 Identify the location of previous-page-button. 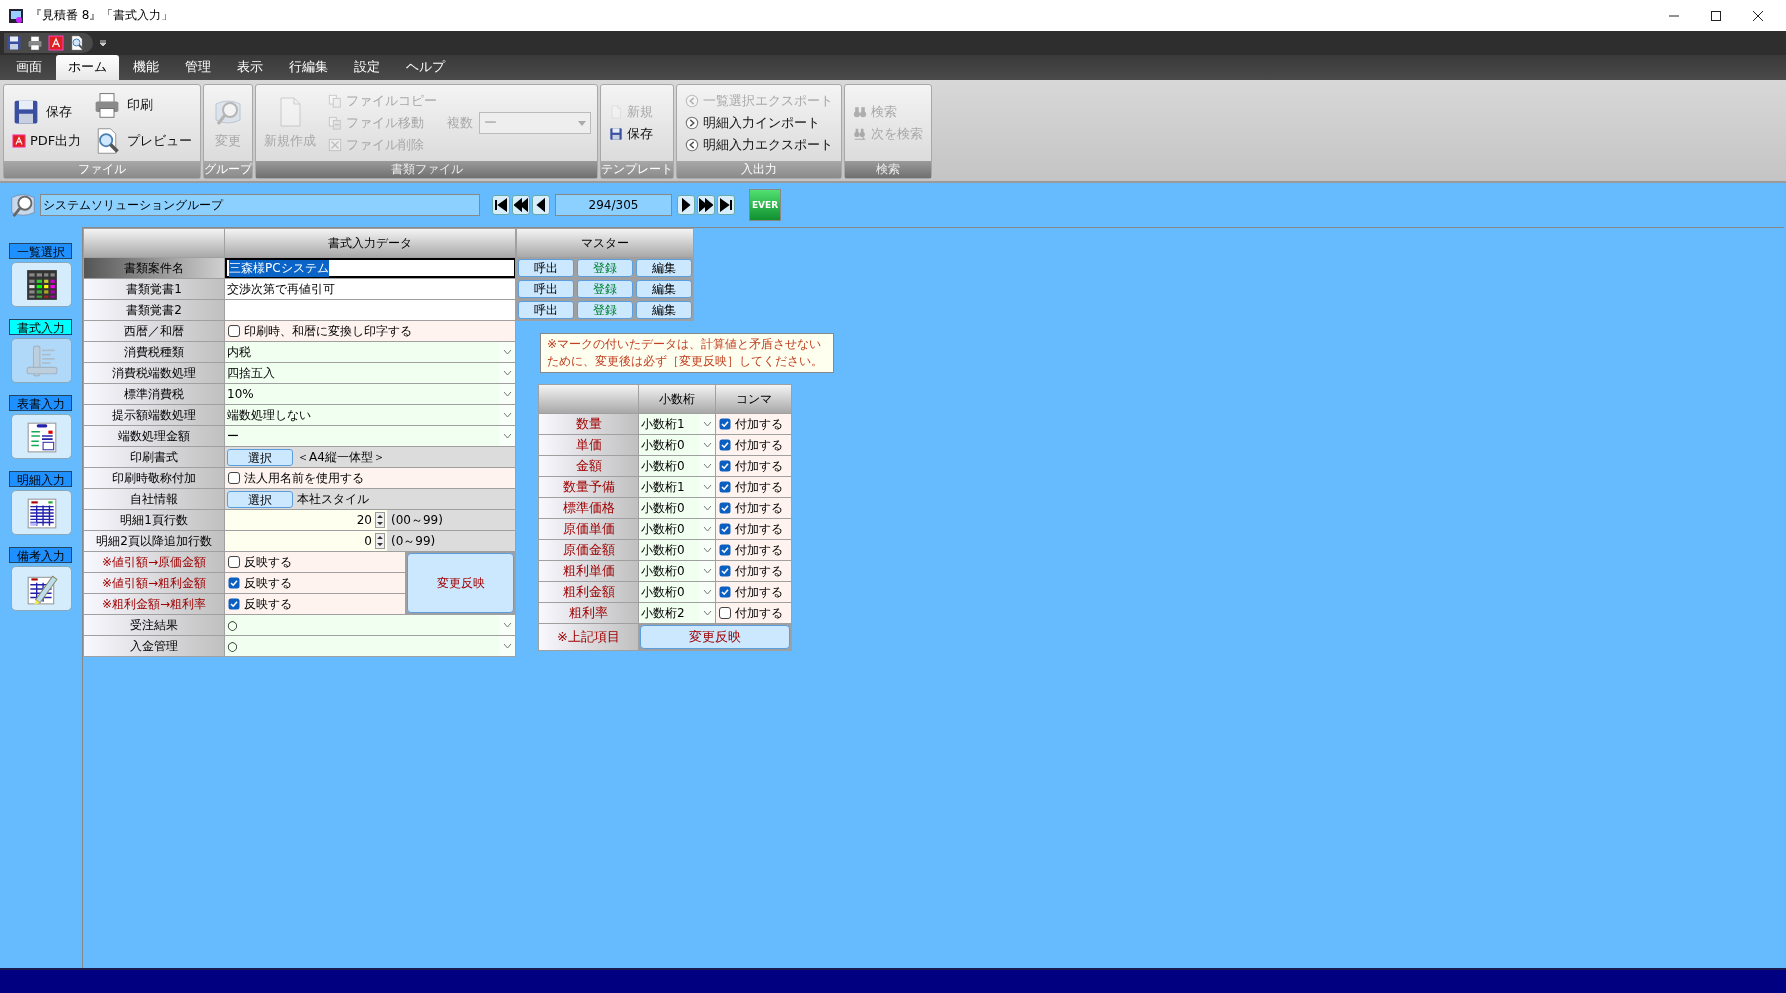
(521, 205).